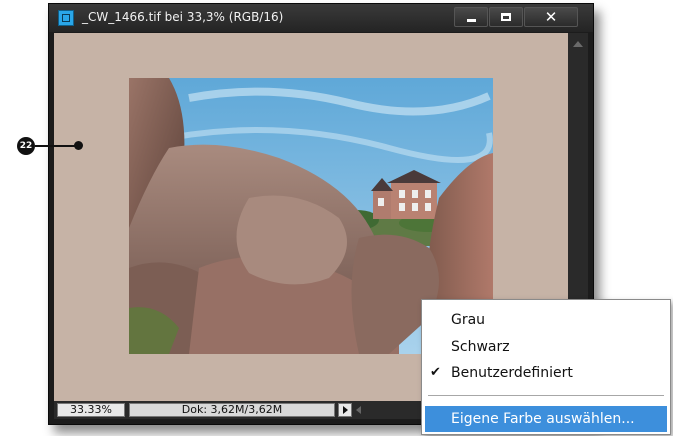  What do you see at coordinates (471, 17) in the screenshot?
I see `minimize-button` at bounding box center [471, 17].